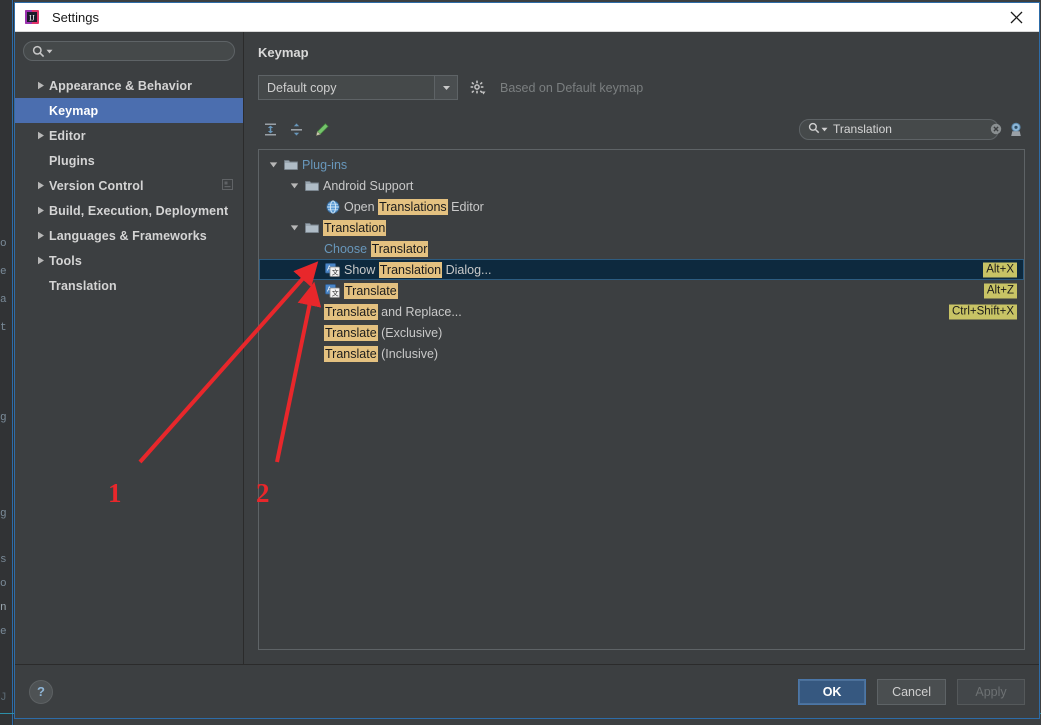 This screenshot has height=725, width=1041. What do you see at coordinates (572, 87) in the screenshot?
I see `keymap-based-on-label: Based on Default keymap` at bounding box center [572, 87].